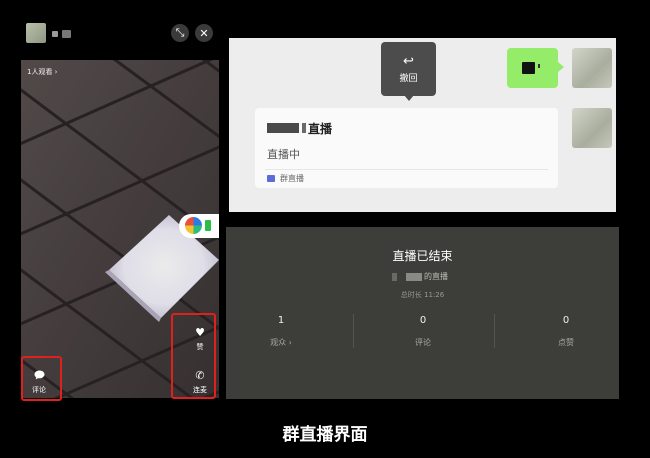 This screenshot has height=458, width=650. Describe the element at coordinates (281, 342) in the screenshot. I see `stat-label: 观众 ›` at that location.